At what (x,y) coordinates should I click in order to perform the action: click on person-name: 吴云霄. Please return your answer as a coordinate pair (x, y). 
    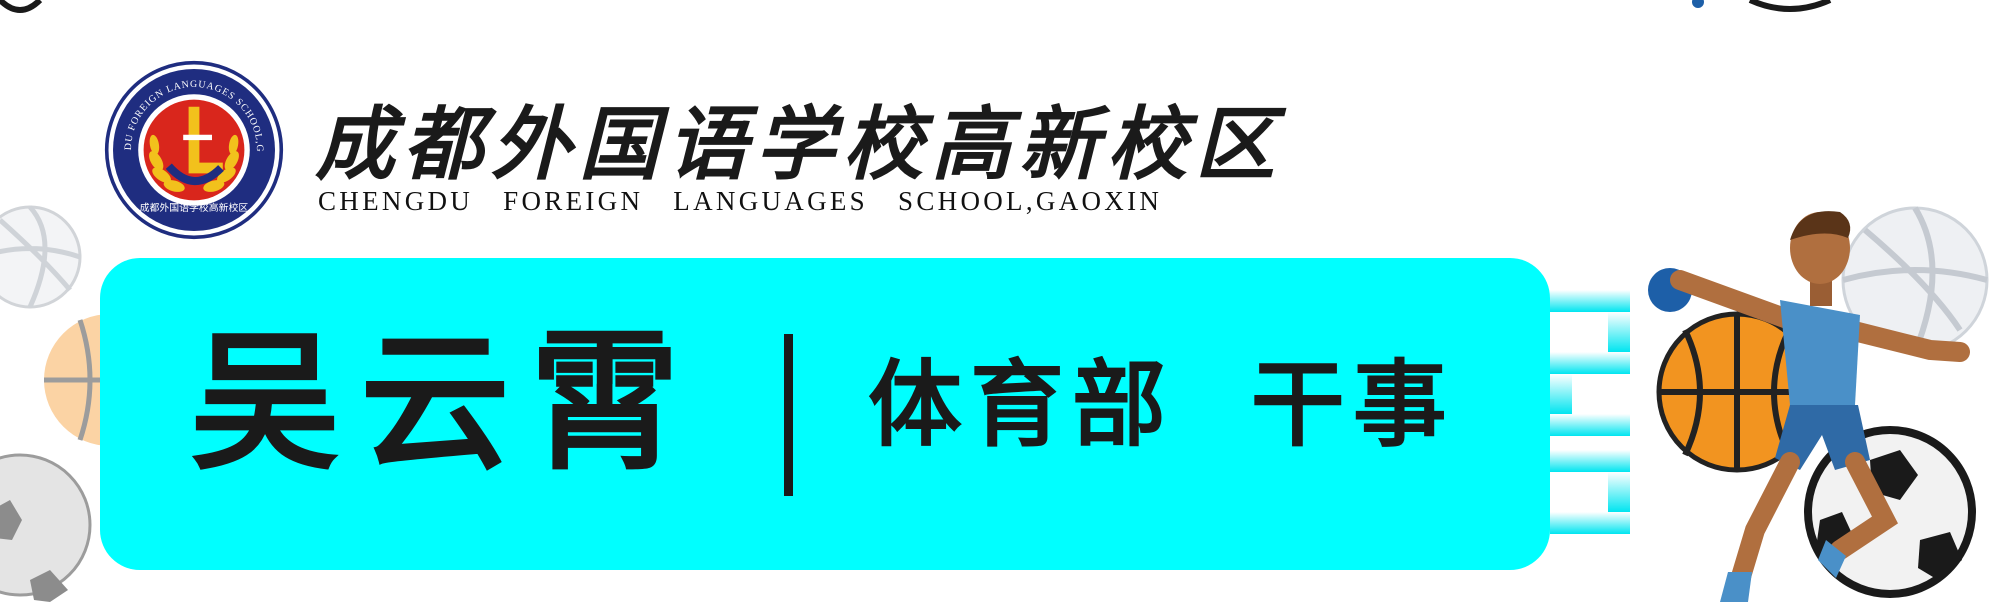
    Looking at the image, I should click on (445, 403).